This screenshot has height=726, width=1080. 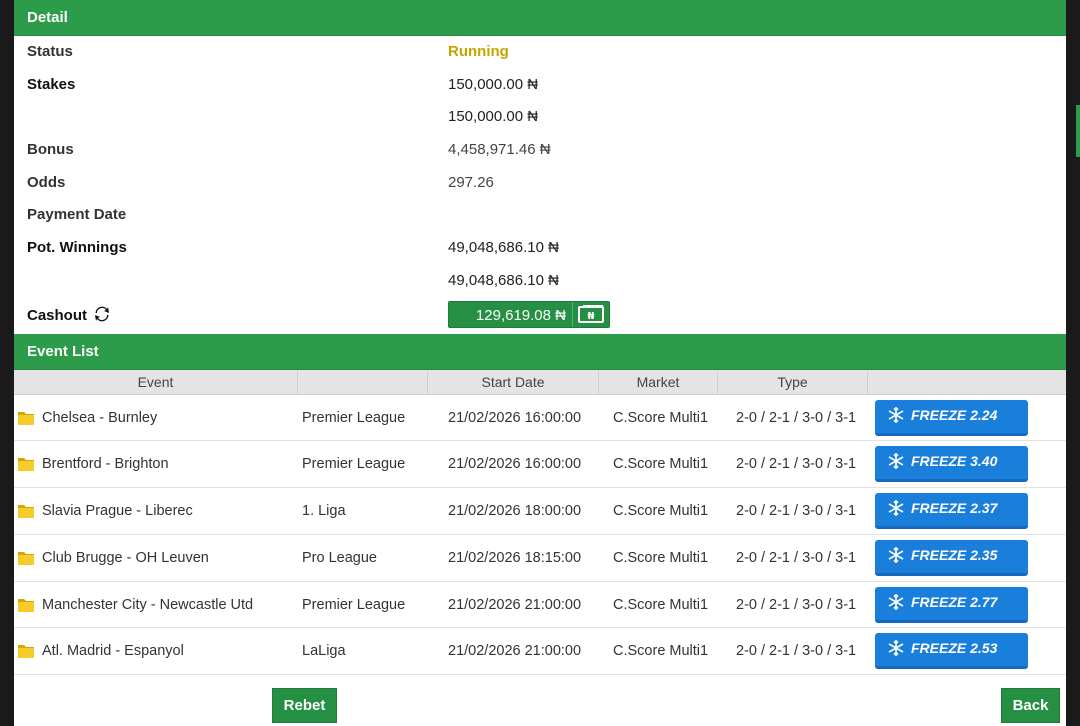 I want to click on col-type: Type, so click(x=793, y=382).